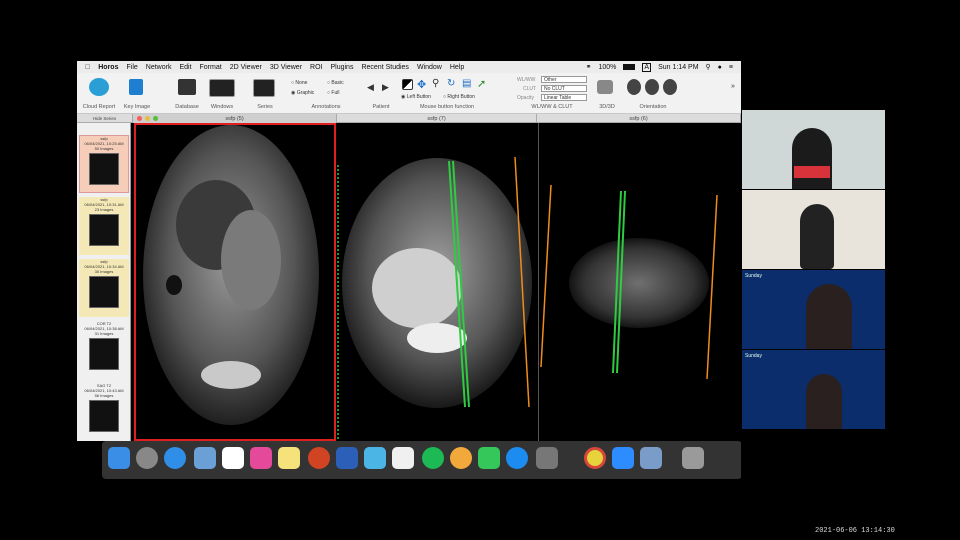  What do you see at coordinates (136, 87) in the screenshot?
I see `key-image-icon` at bounding box center [136, 87].